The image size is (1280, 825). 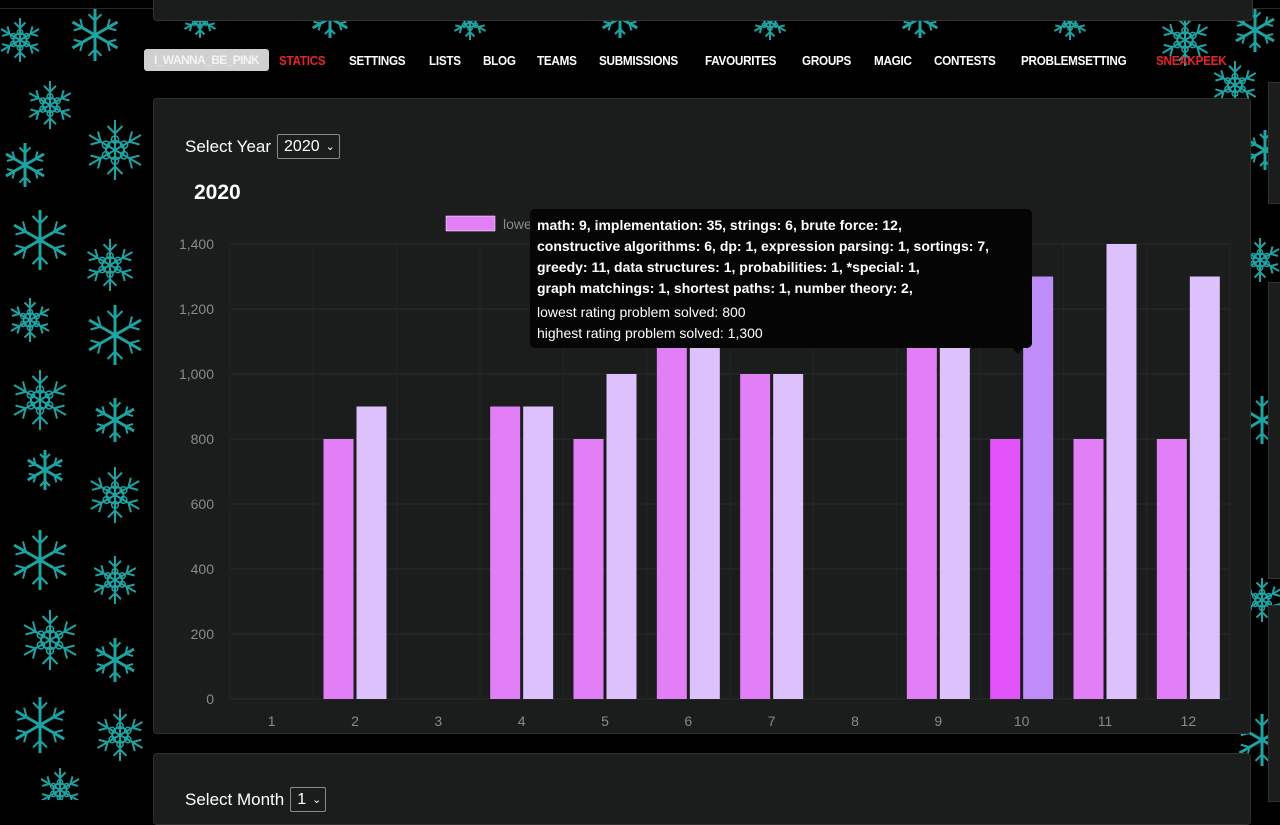 What do you see at coordinates (702, 789) in the screenshot?
I see `month-stats-panel: Select Month 1 ⌄` at bounding box center [702, 789].